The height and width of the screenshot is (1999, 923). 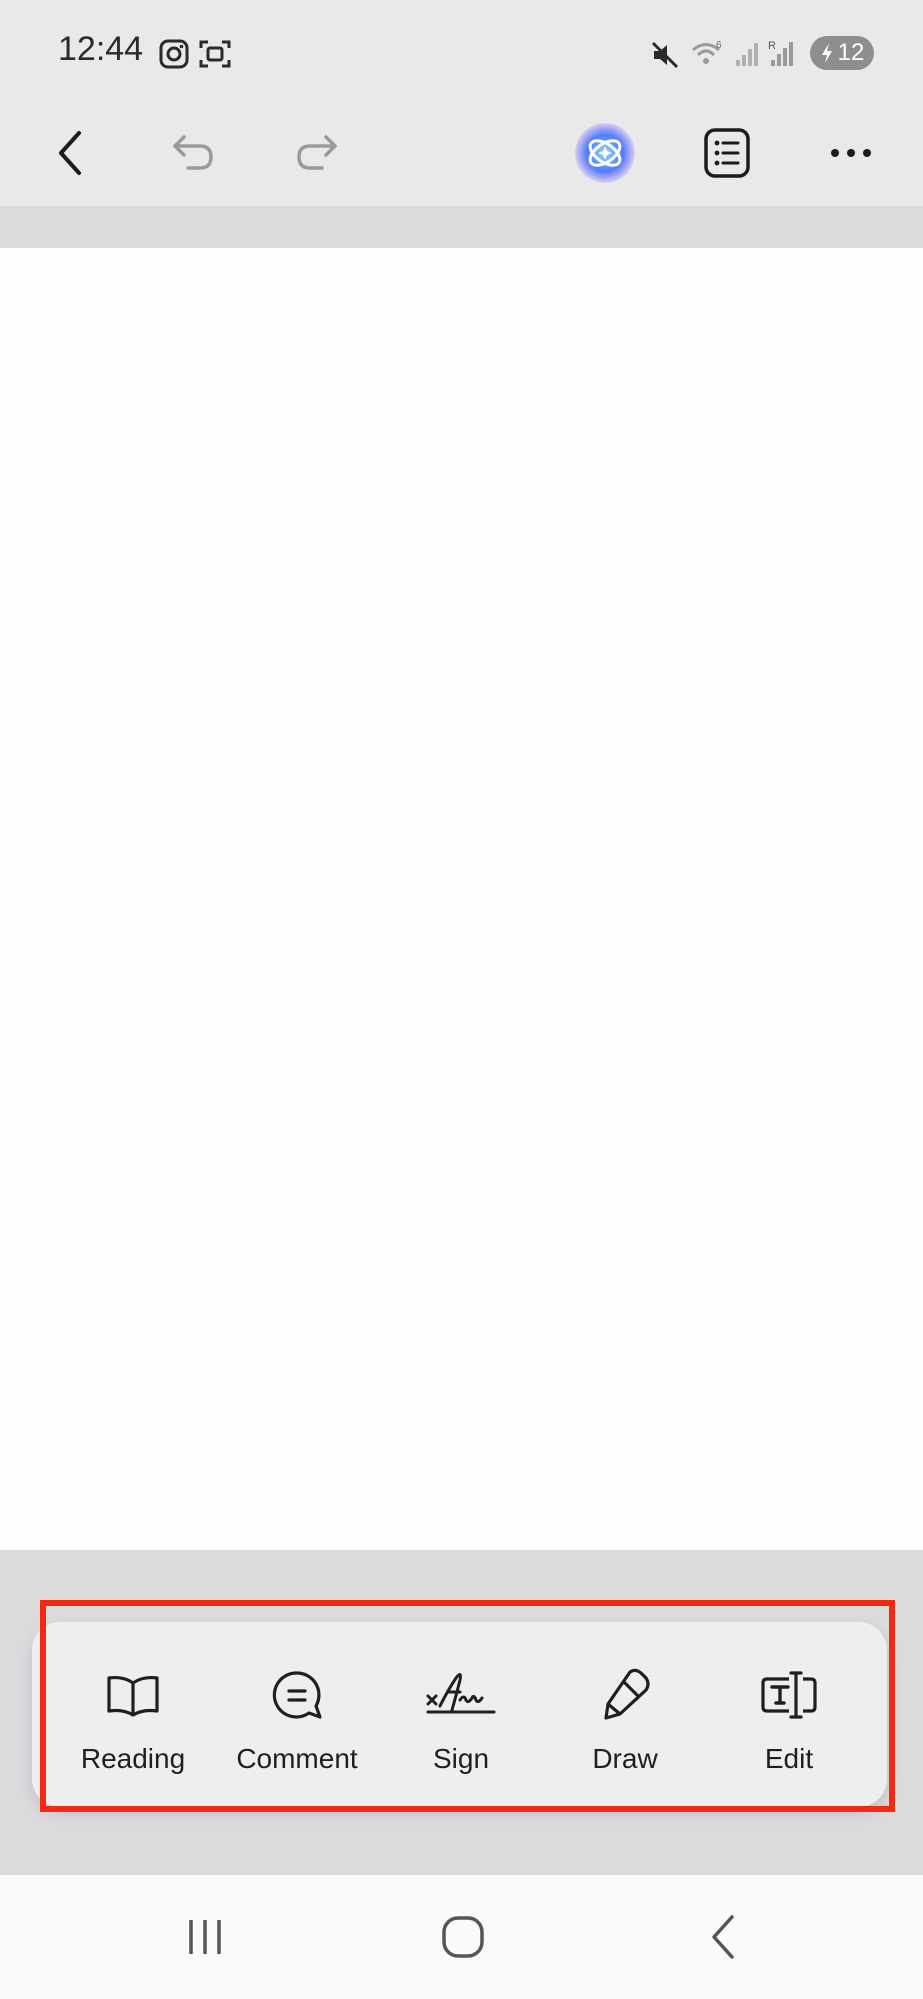 I want to click on outline-button, so click(x=727, y=153).